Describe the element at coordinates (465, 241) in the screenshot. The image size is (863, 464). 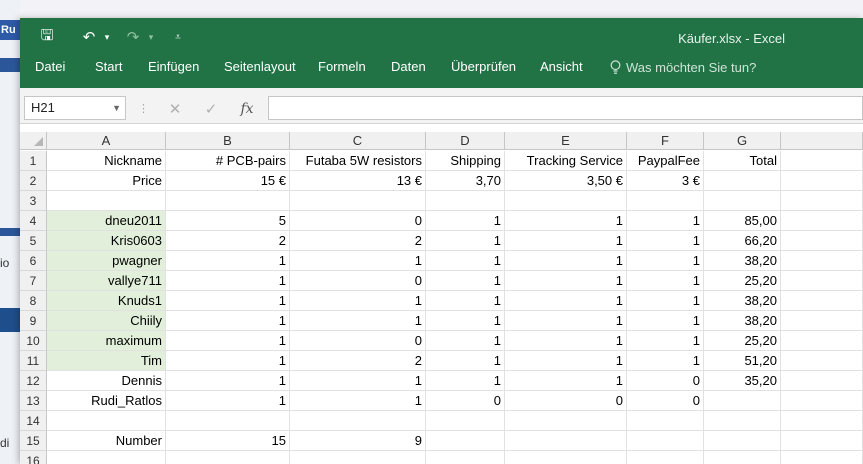
I see `cell-d5: 1` at that location.